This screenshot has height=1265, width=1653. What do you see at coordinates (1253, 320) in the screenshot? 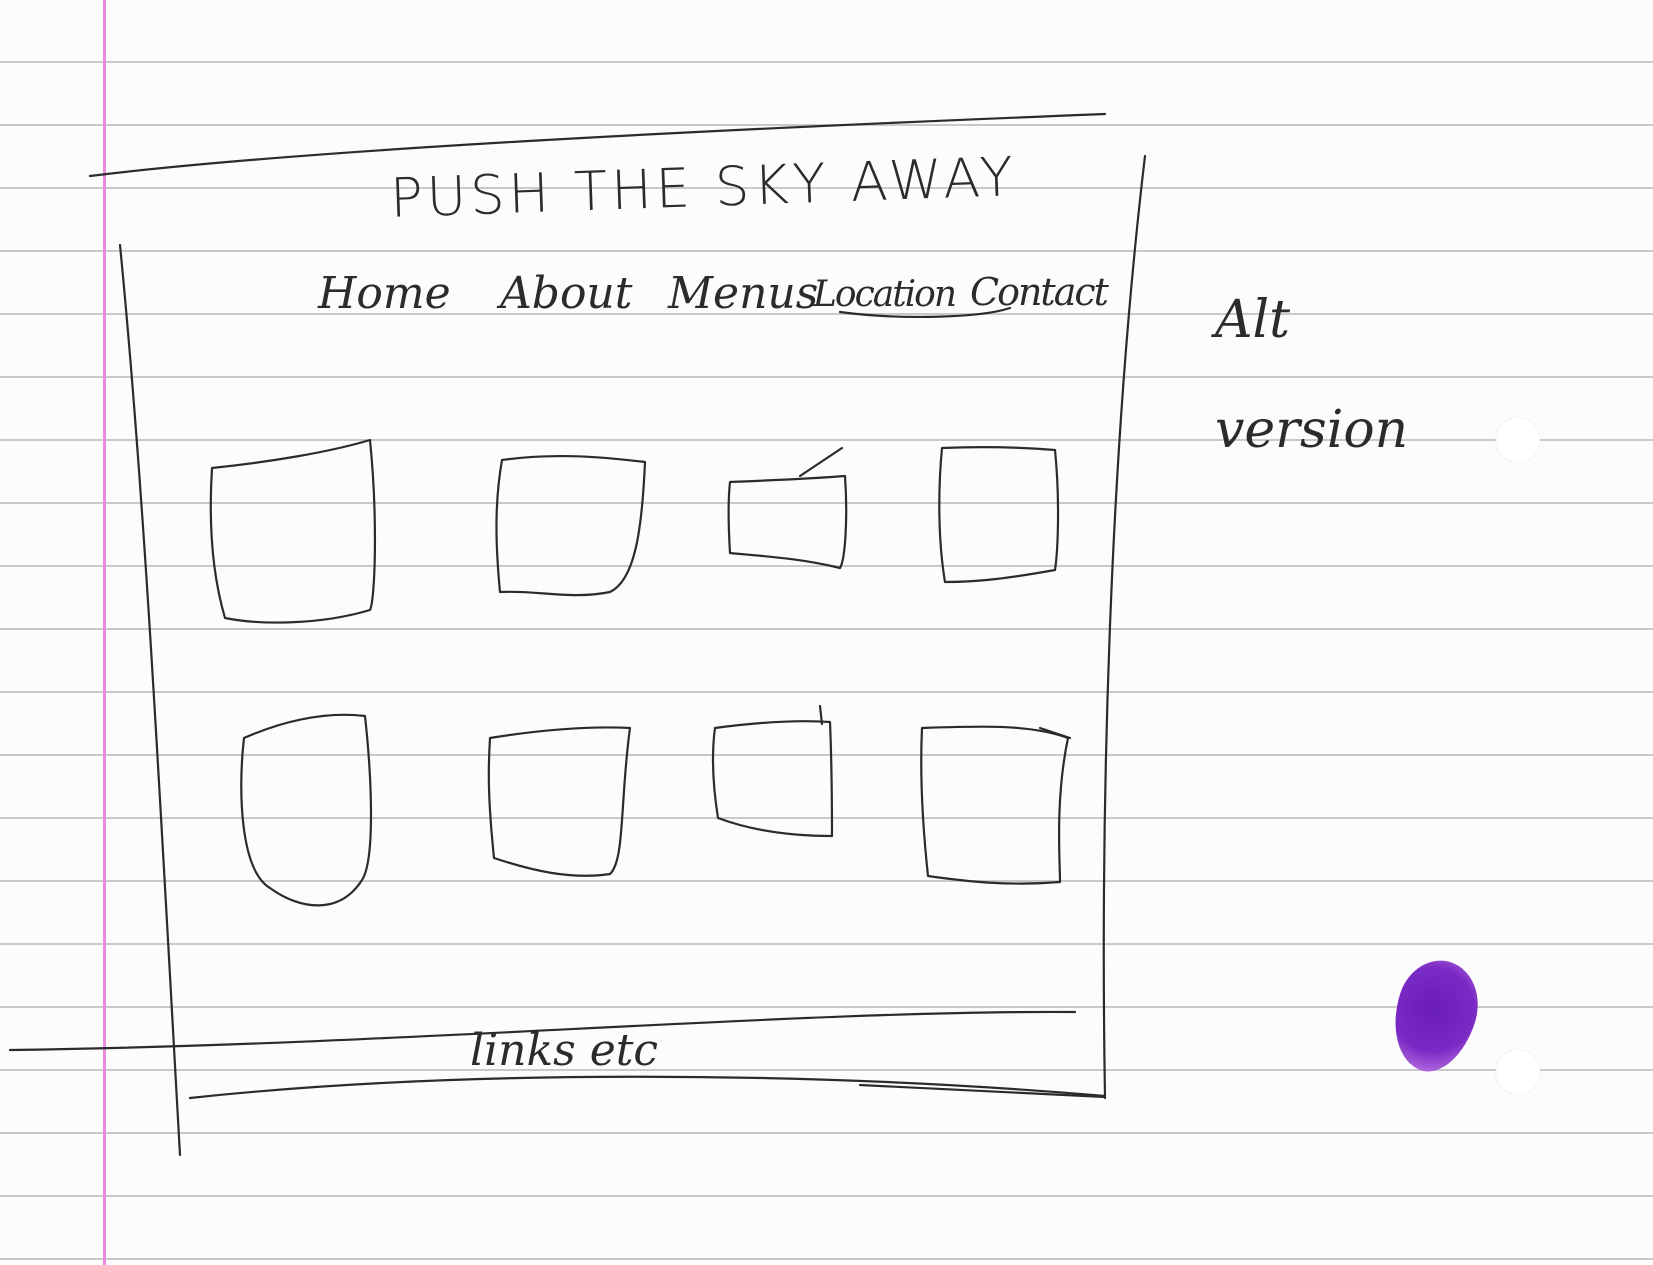
I see `side-note-line-1: Alt` at bounding box center [1253, 320].